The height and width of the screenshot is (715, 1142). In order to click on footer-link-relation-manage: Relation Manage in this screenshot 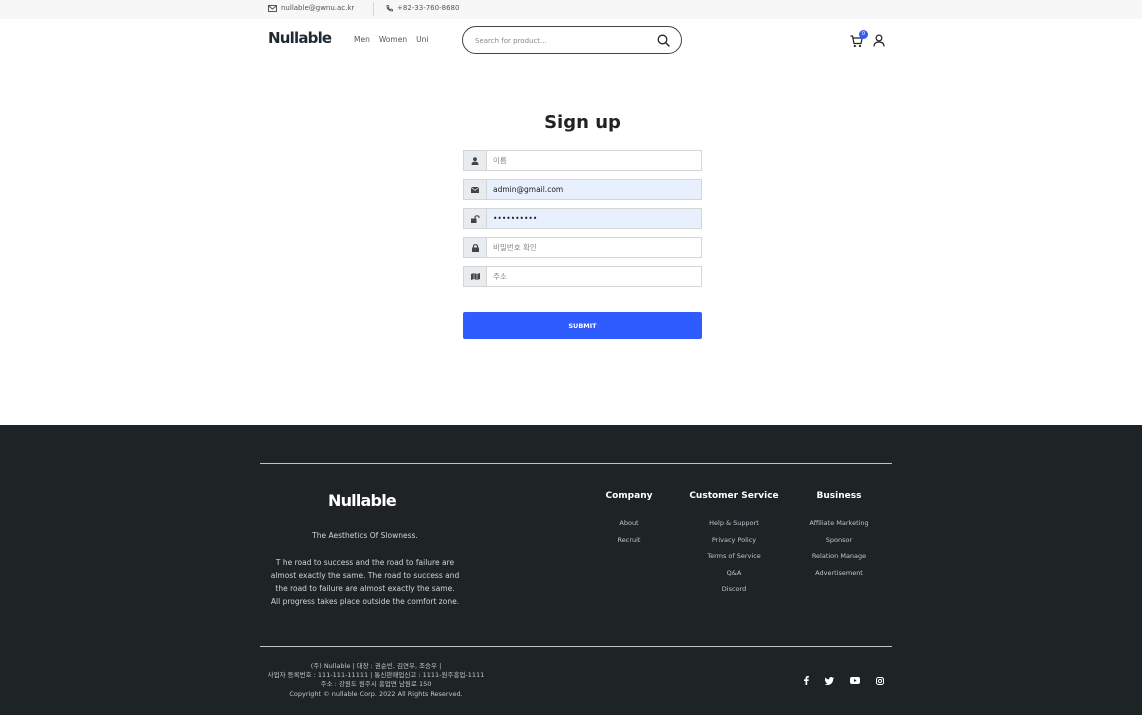, I will do `click(839, 556)`.